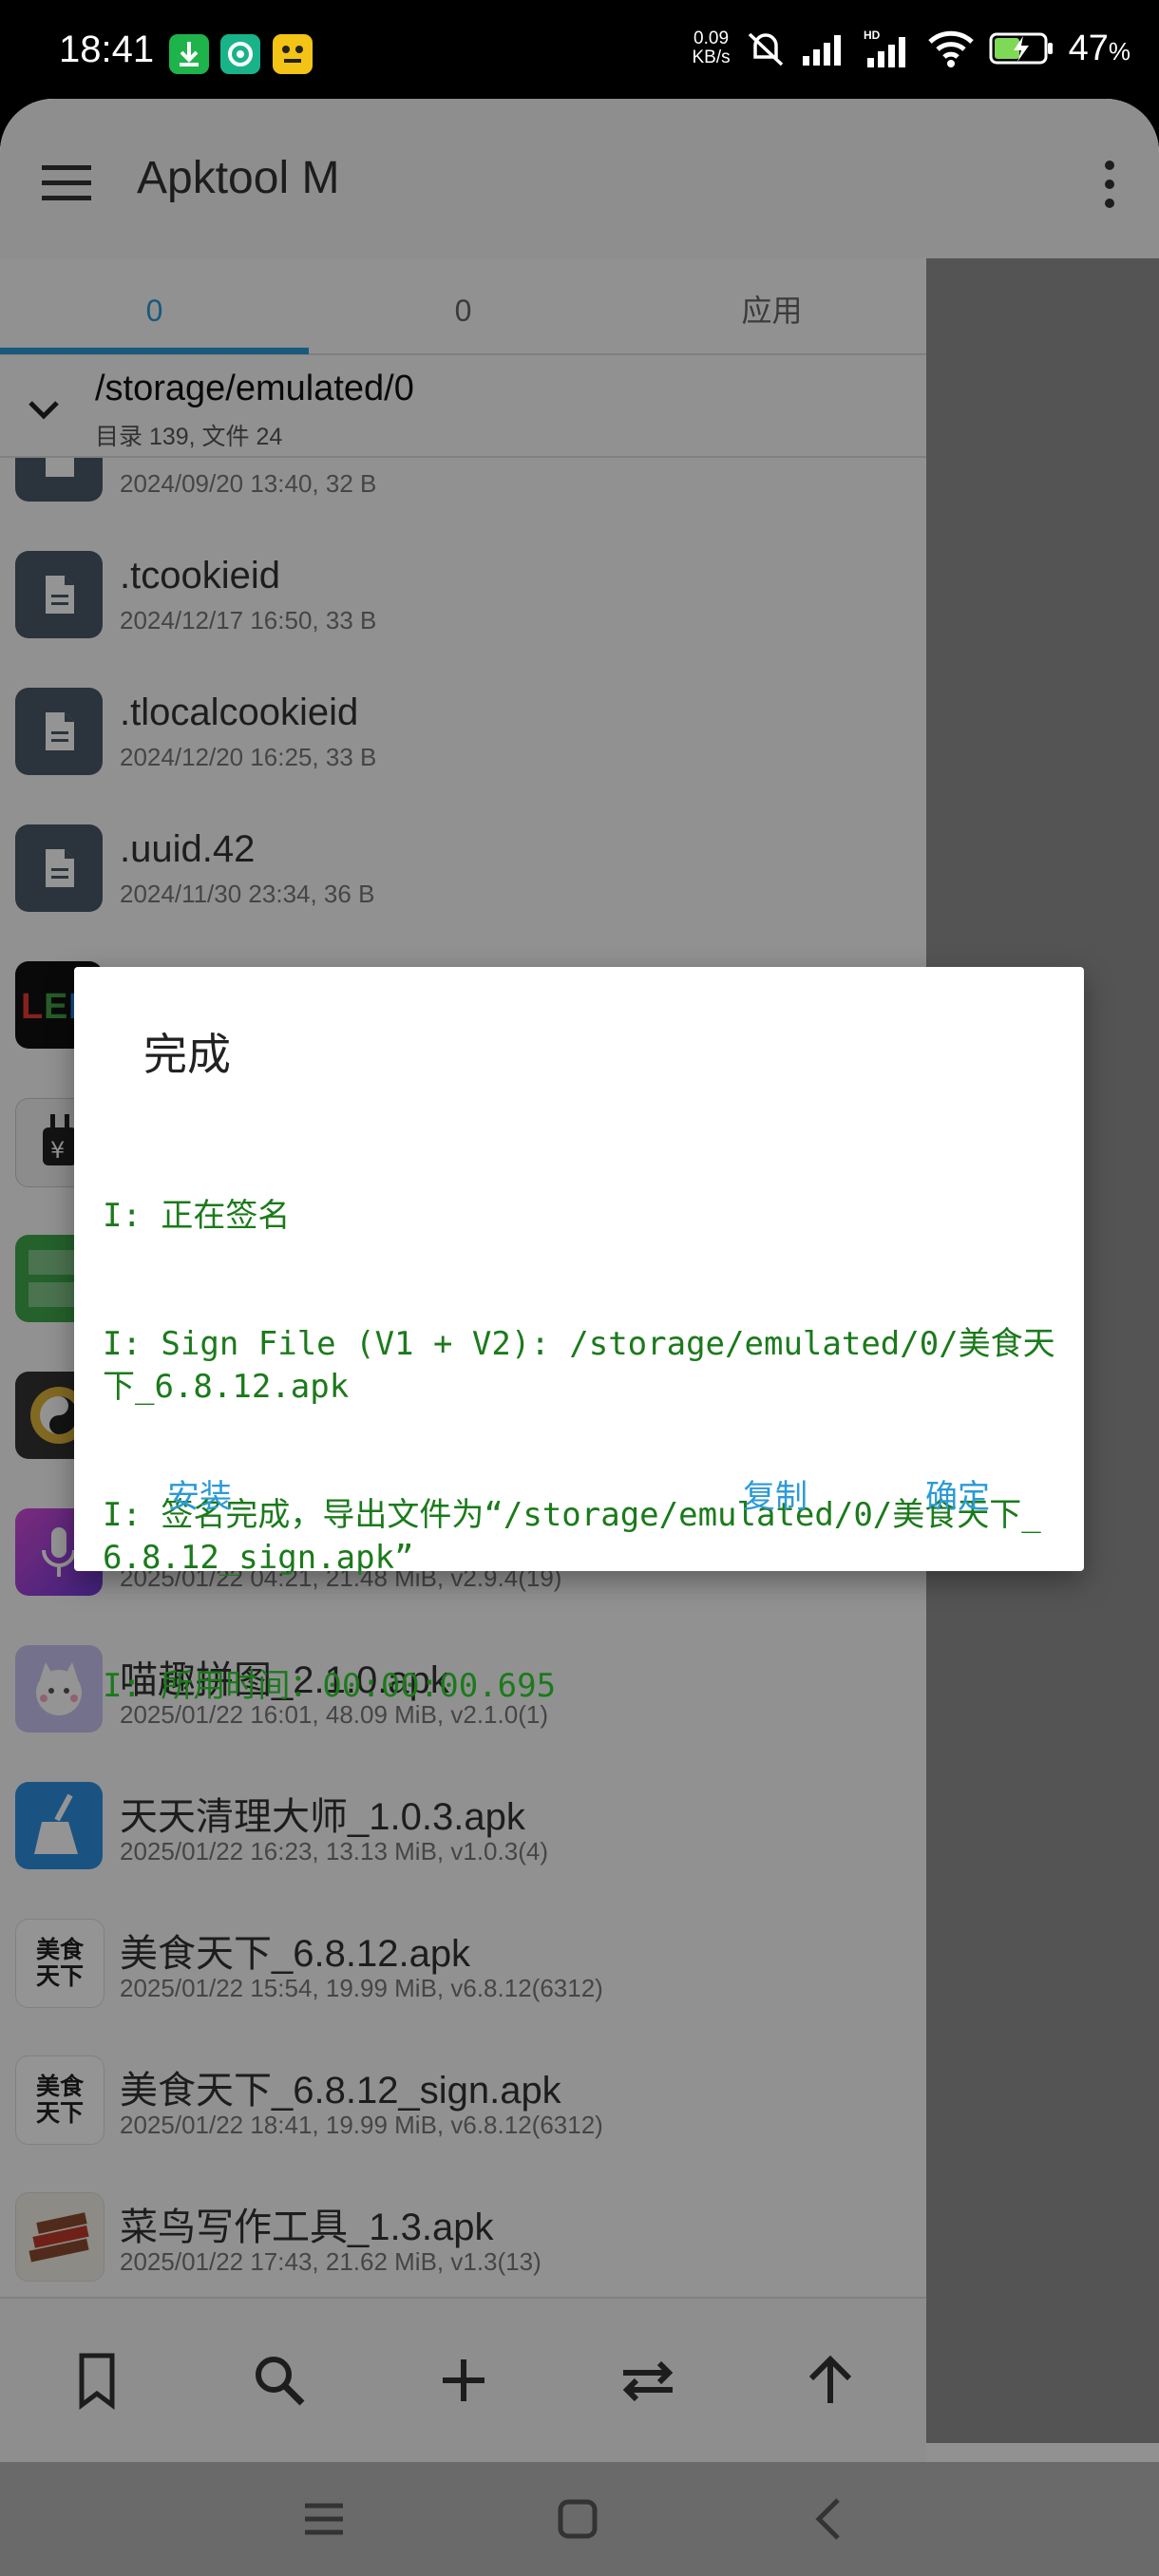 This screenshot has height=2576, width=1159. What do you see at coordinates (293, 54) in the screenshot?
I see `seven-app-notification-icon` at bounding box center [293, 54].